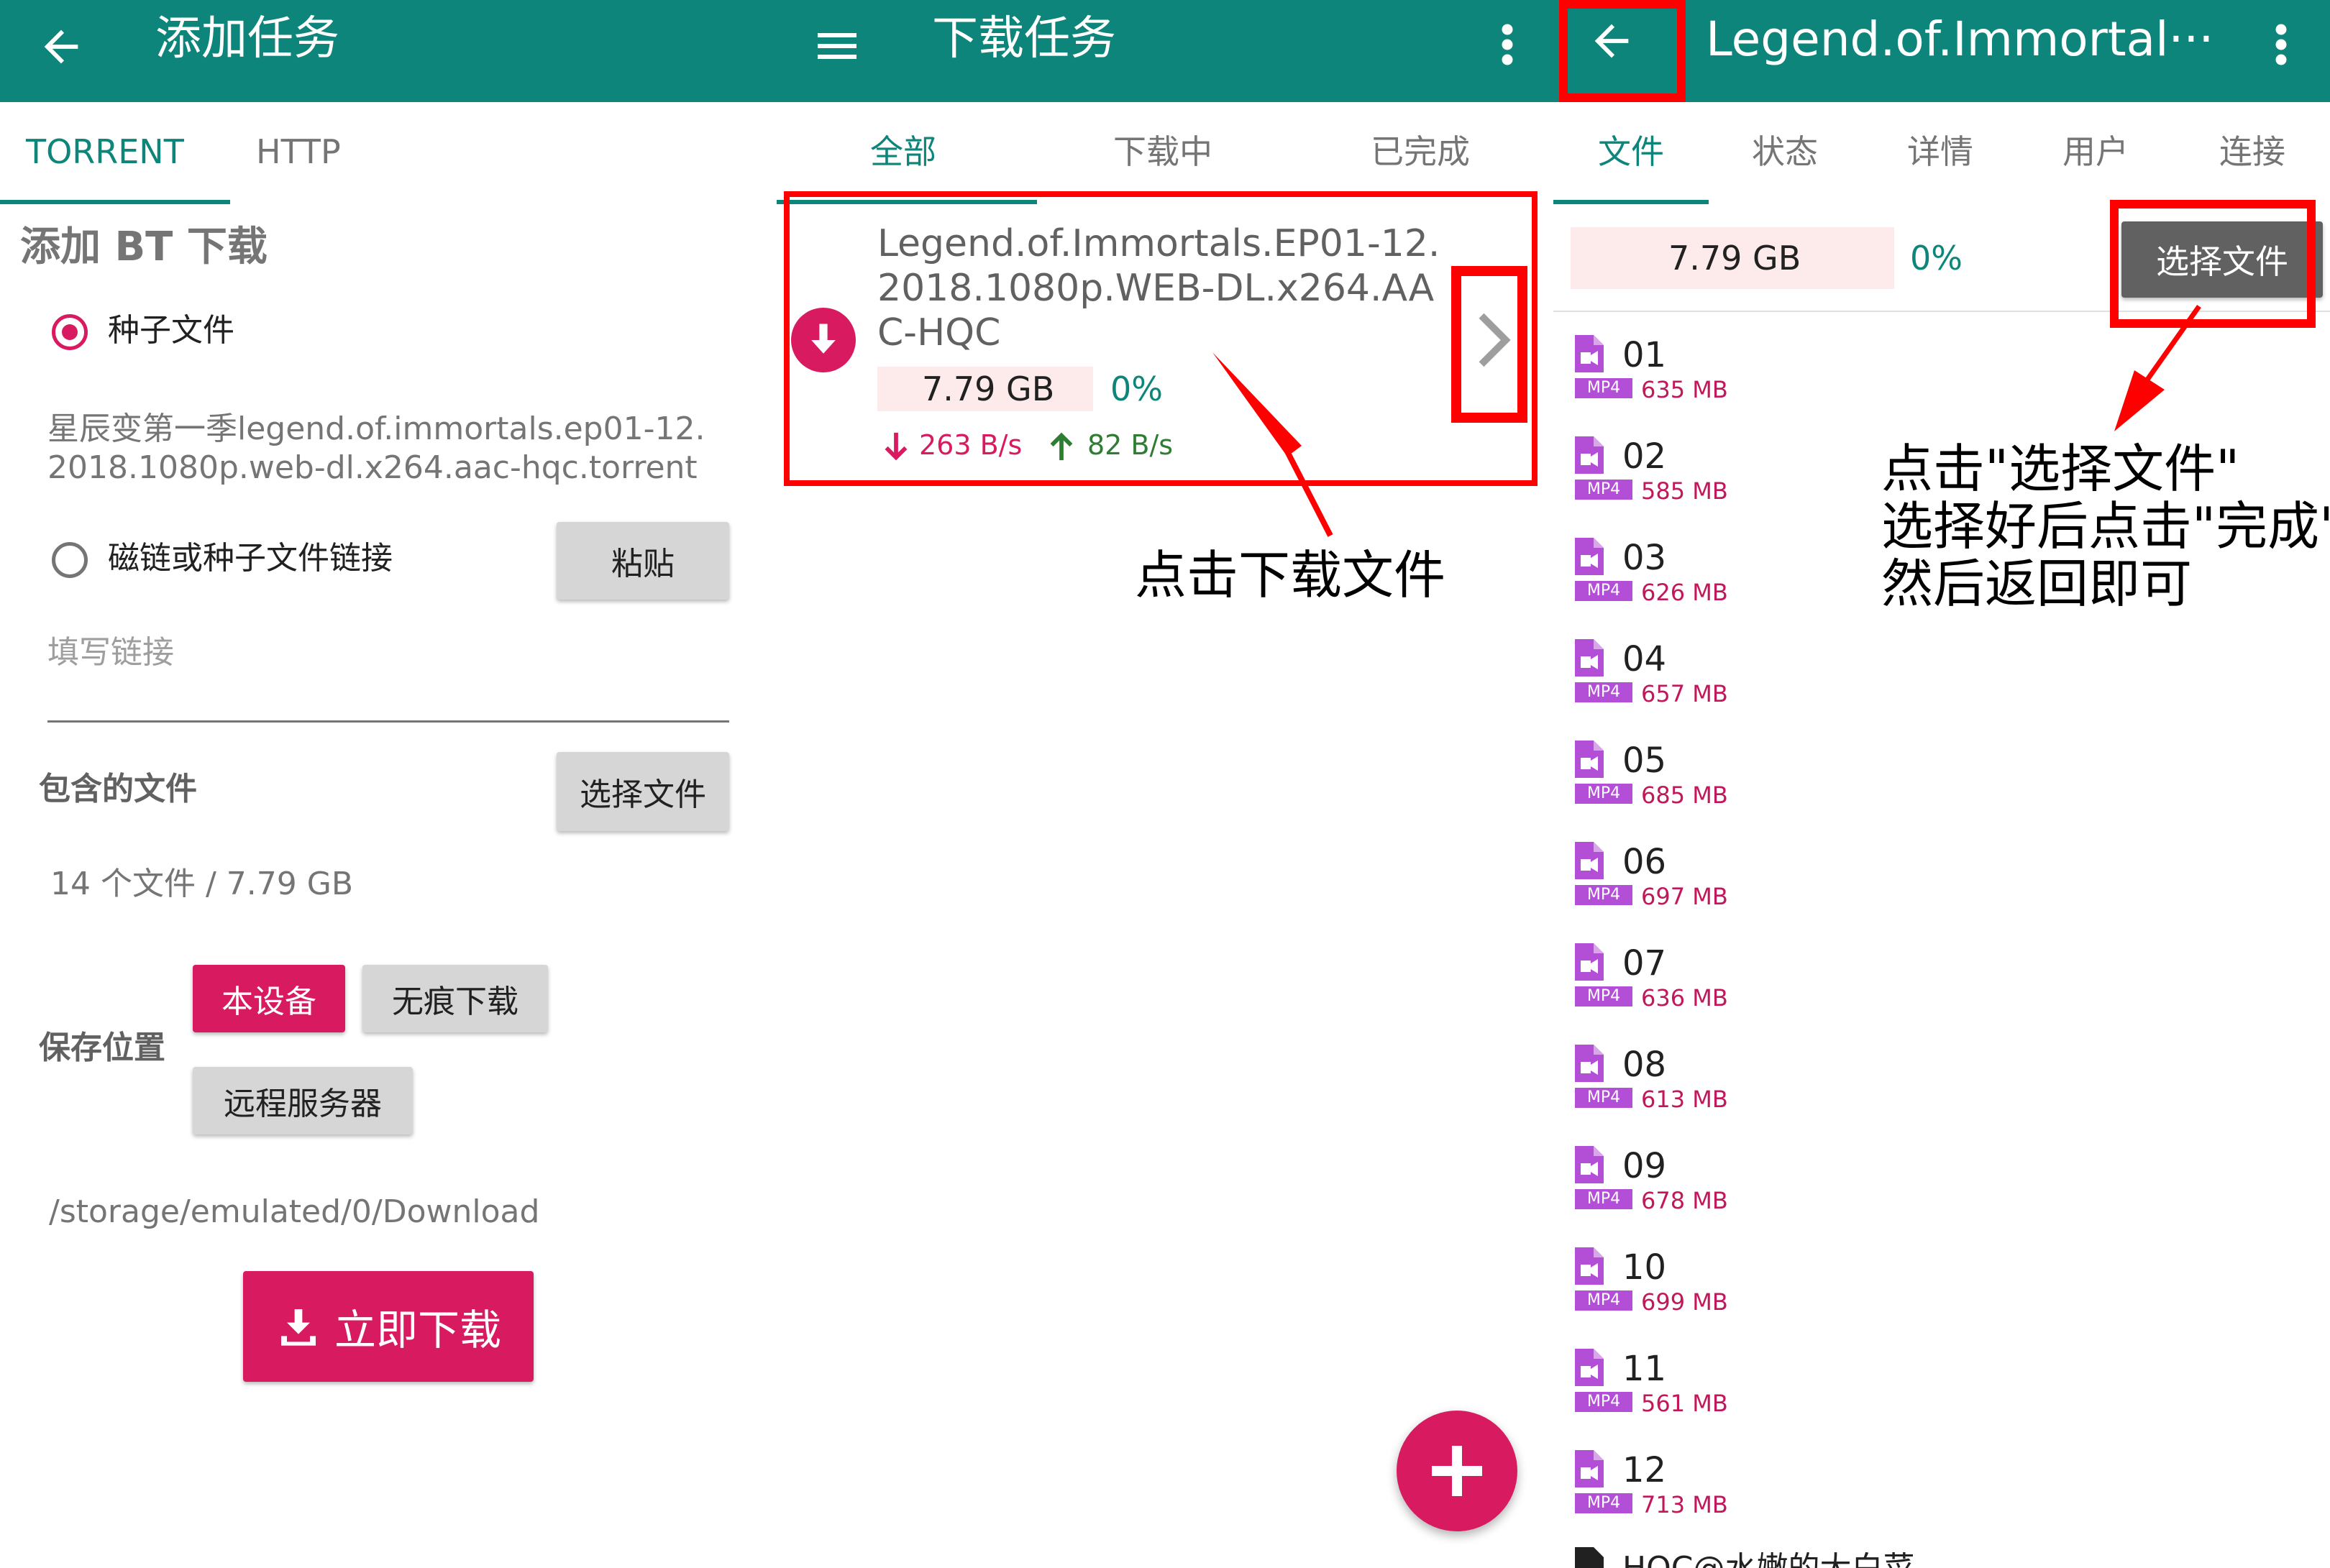 The width and height of the screenshot is (2330, 1568). What do you see at coordinates (1644, 355) in the screenshot?
I see `file-name: 01` at bounding box center [1644, 355].